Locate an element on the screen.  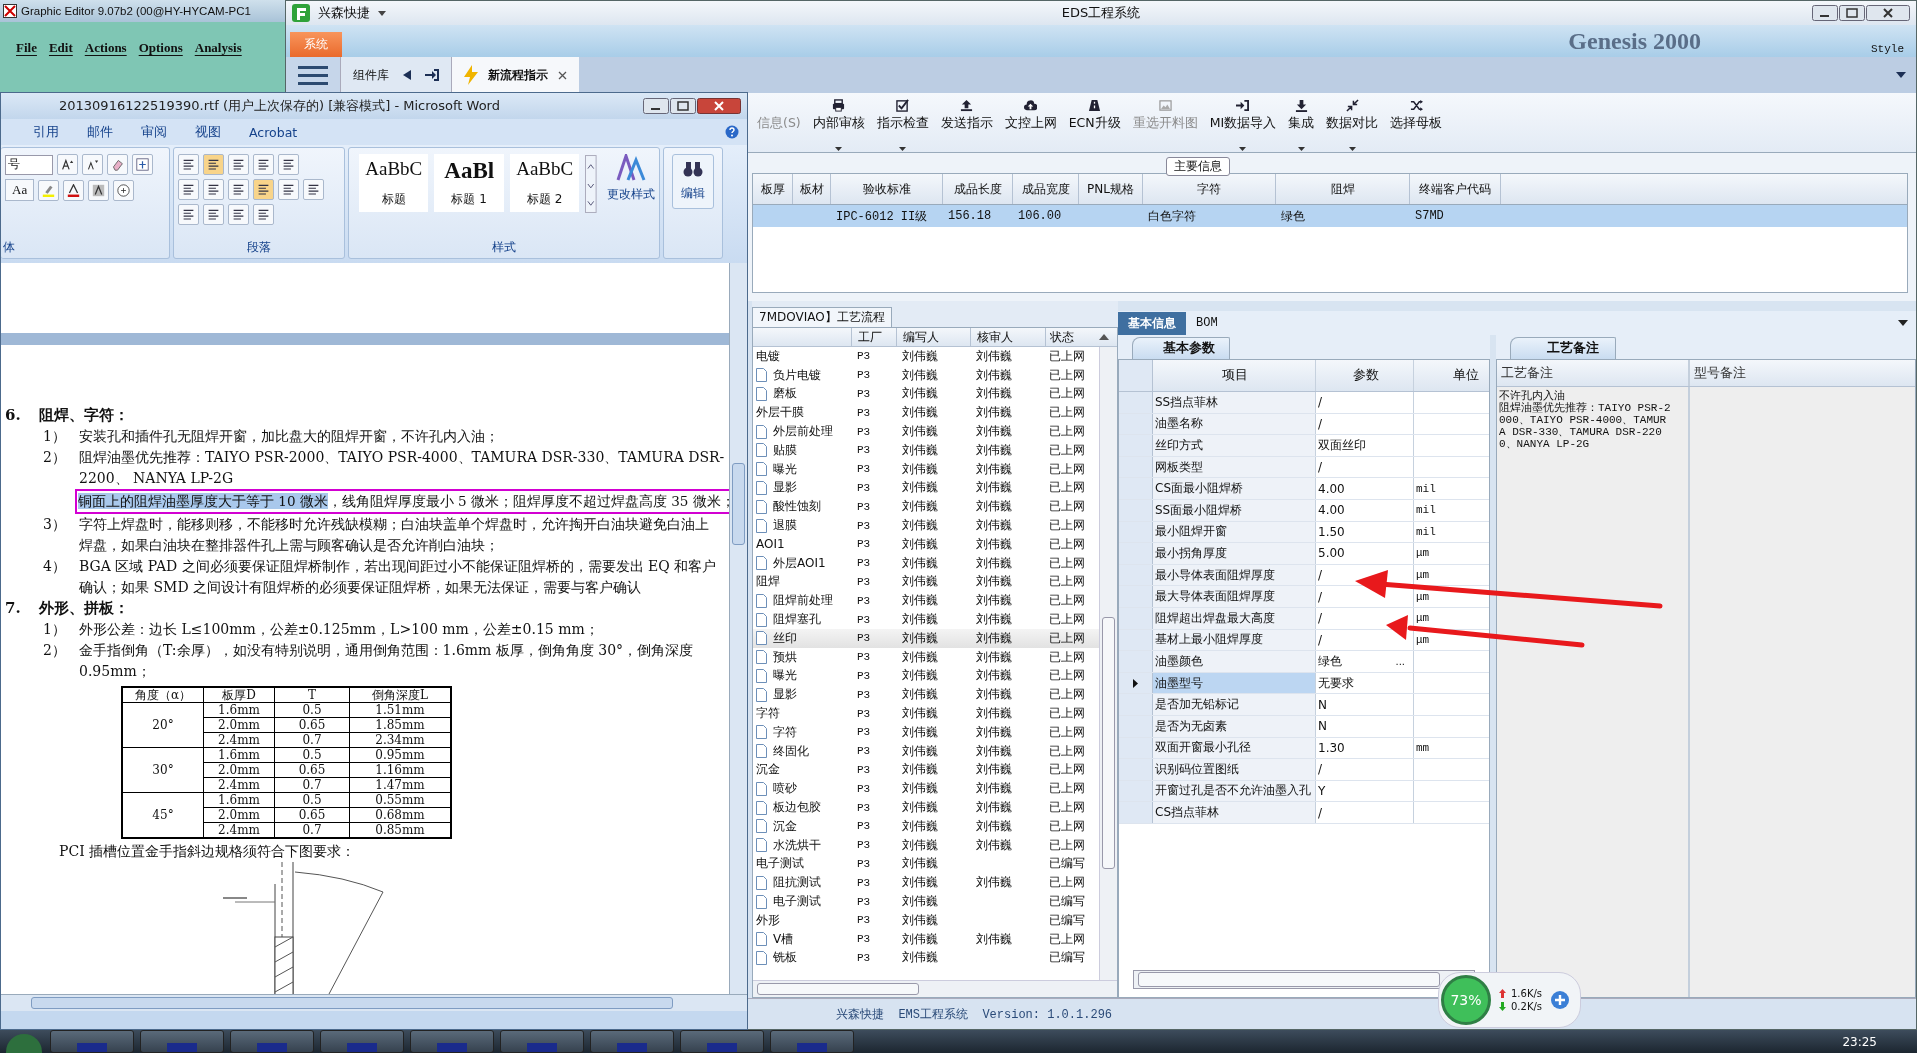
ribbon-tab: 视图 is located at coordinates (208, 132).